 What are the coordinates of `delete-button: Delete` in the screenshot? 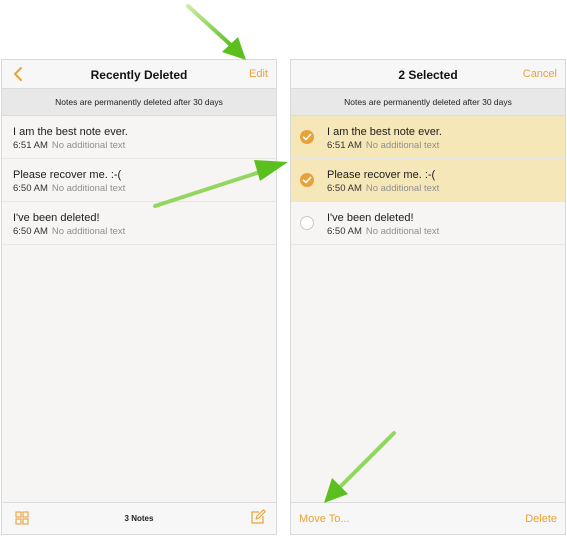 It's located at (541, 519).